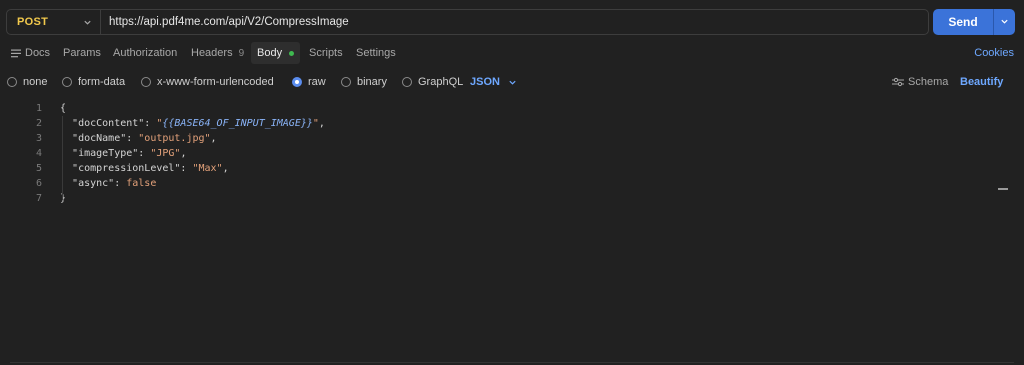 This screenshot has width=1024, height=365. I want to click on option-label: form-data, so click(102, 82).